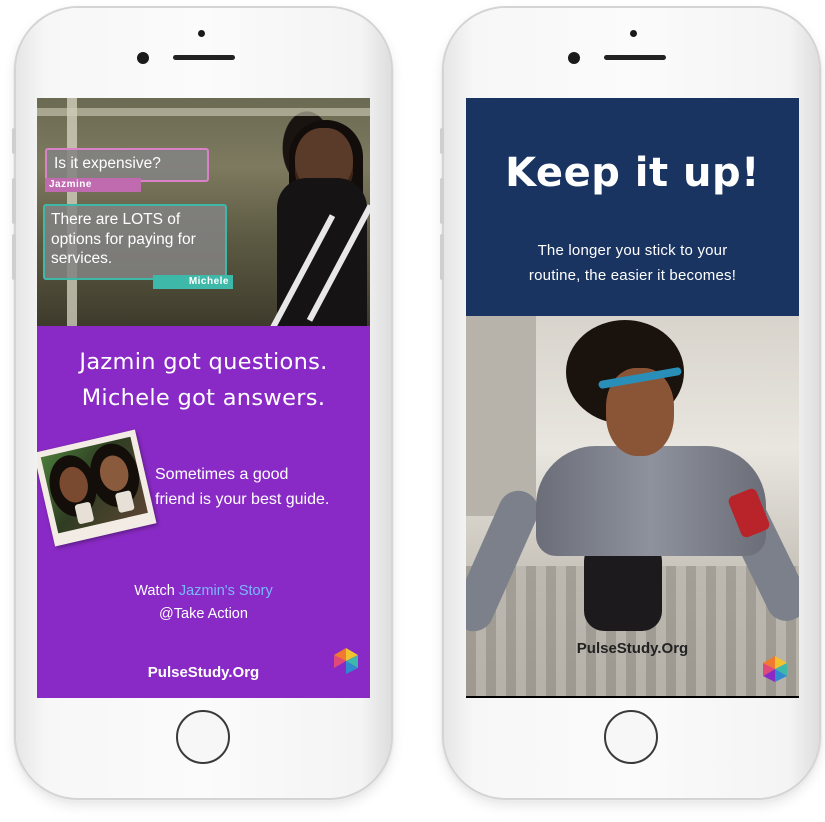  Describe the element at coordinates (242, 499) in the screenshot. I see `tagline-line2: friend is your best guide.` at that location.